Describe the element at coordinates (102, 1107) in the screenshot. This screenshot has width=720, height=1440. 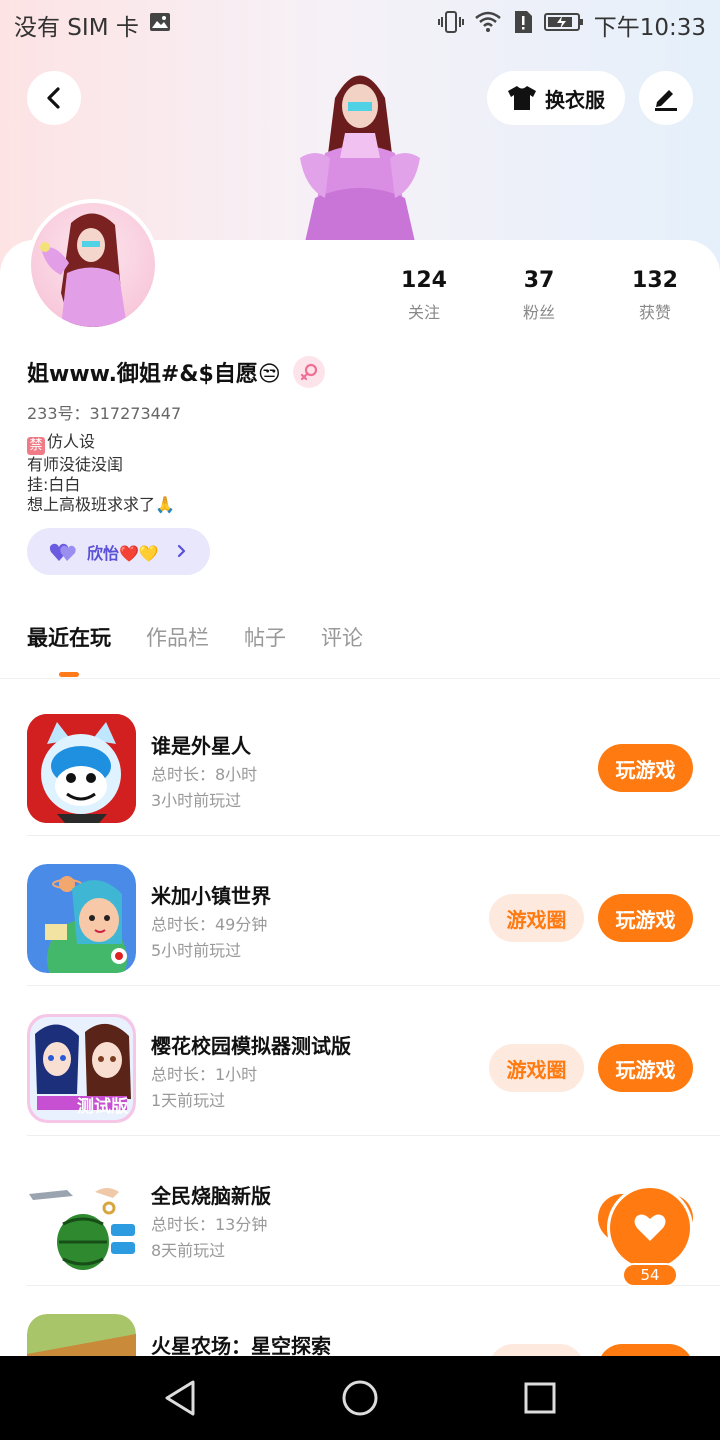
I see `game-icon-label: 测试版` at that location.